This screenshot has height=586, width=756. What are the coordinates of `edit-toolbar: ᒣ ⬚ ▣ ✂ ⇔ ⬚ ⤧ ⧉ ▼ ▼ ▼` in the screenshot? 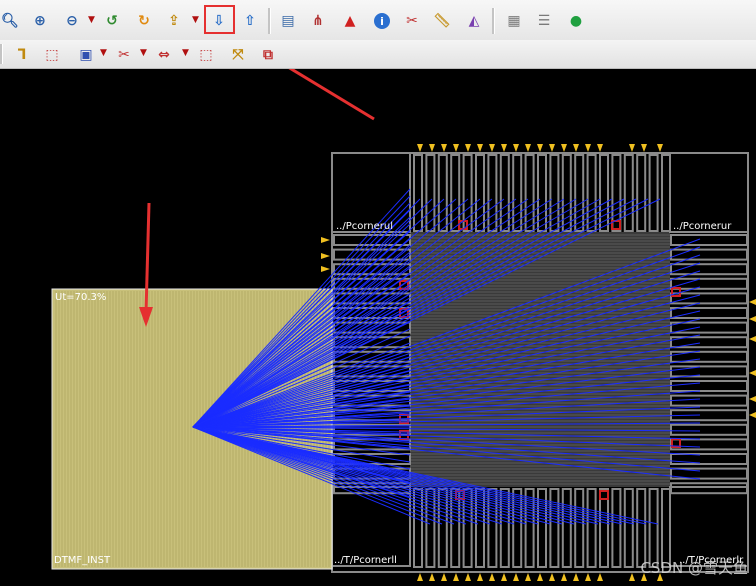 It's located at (378, 54).